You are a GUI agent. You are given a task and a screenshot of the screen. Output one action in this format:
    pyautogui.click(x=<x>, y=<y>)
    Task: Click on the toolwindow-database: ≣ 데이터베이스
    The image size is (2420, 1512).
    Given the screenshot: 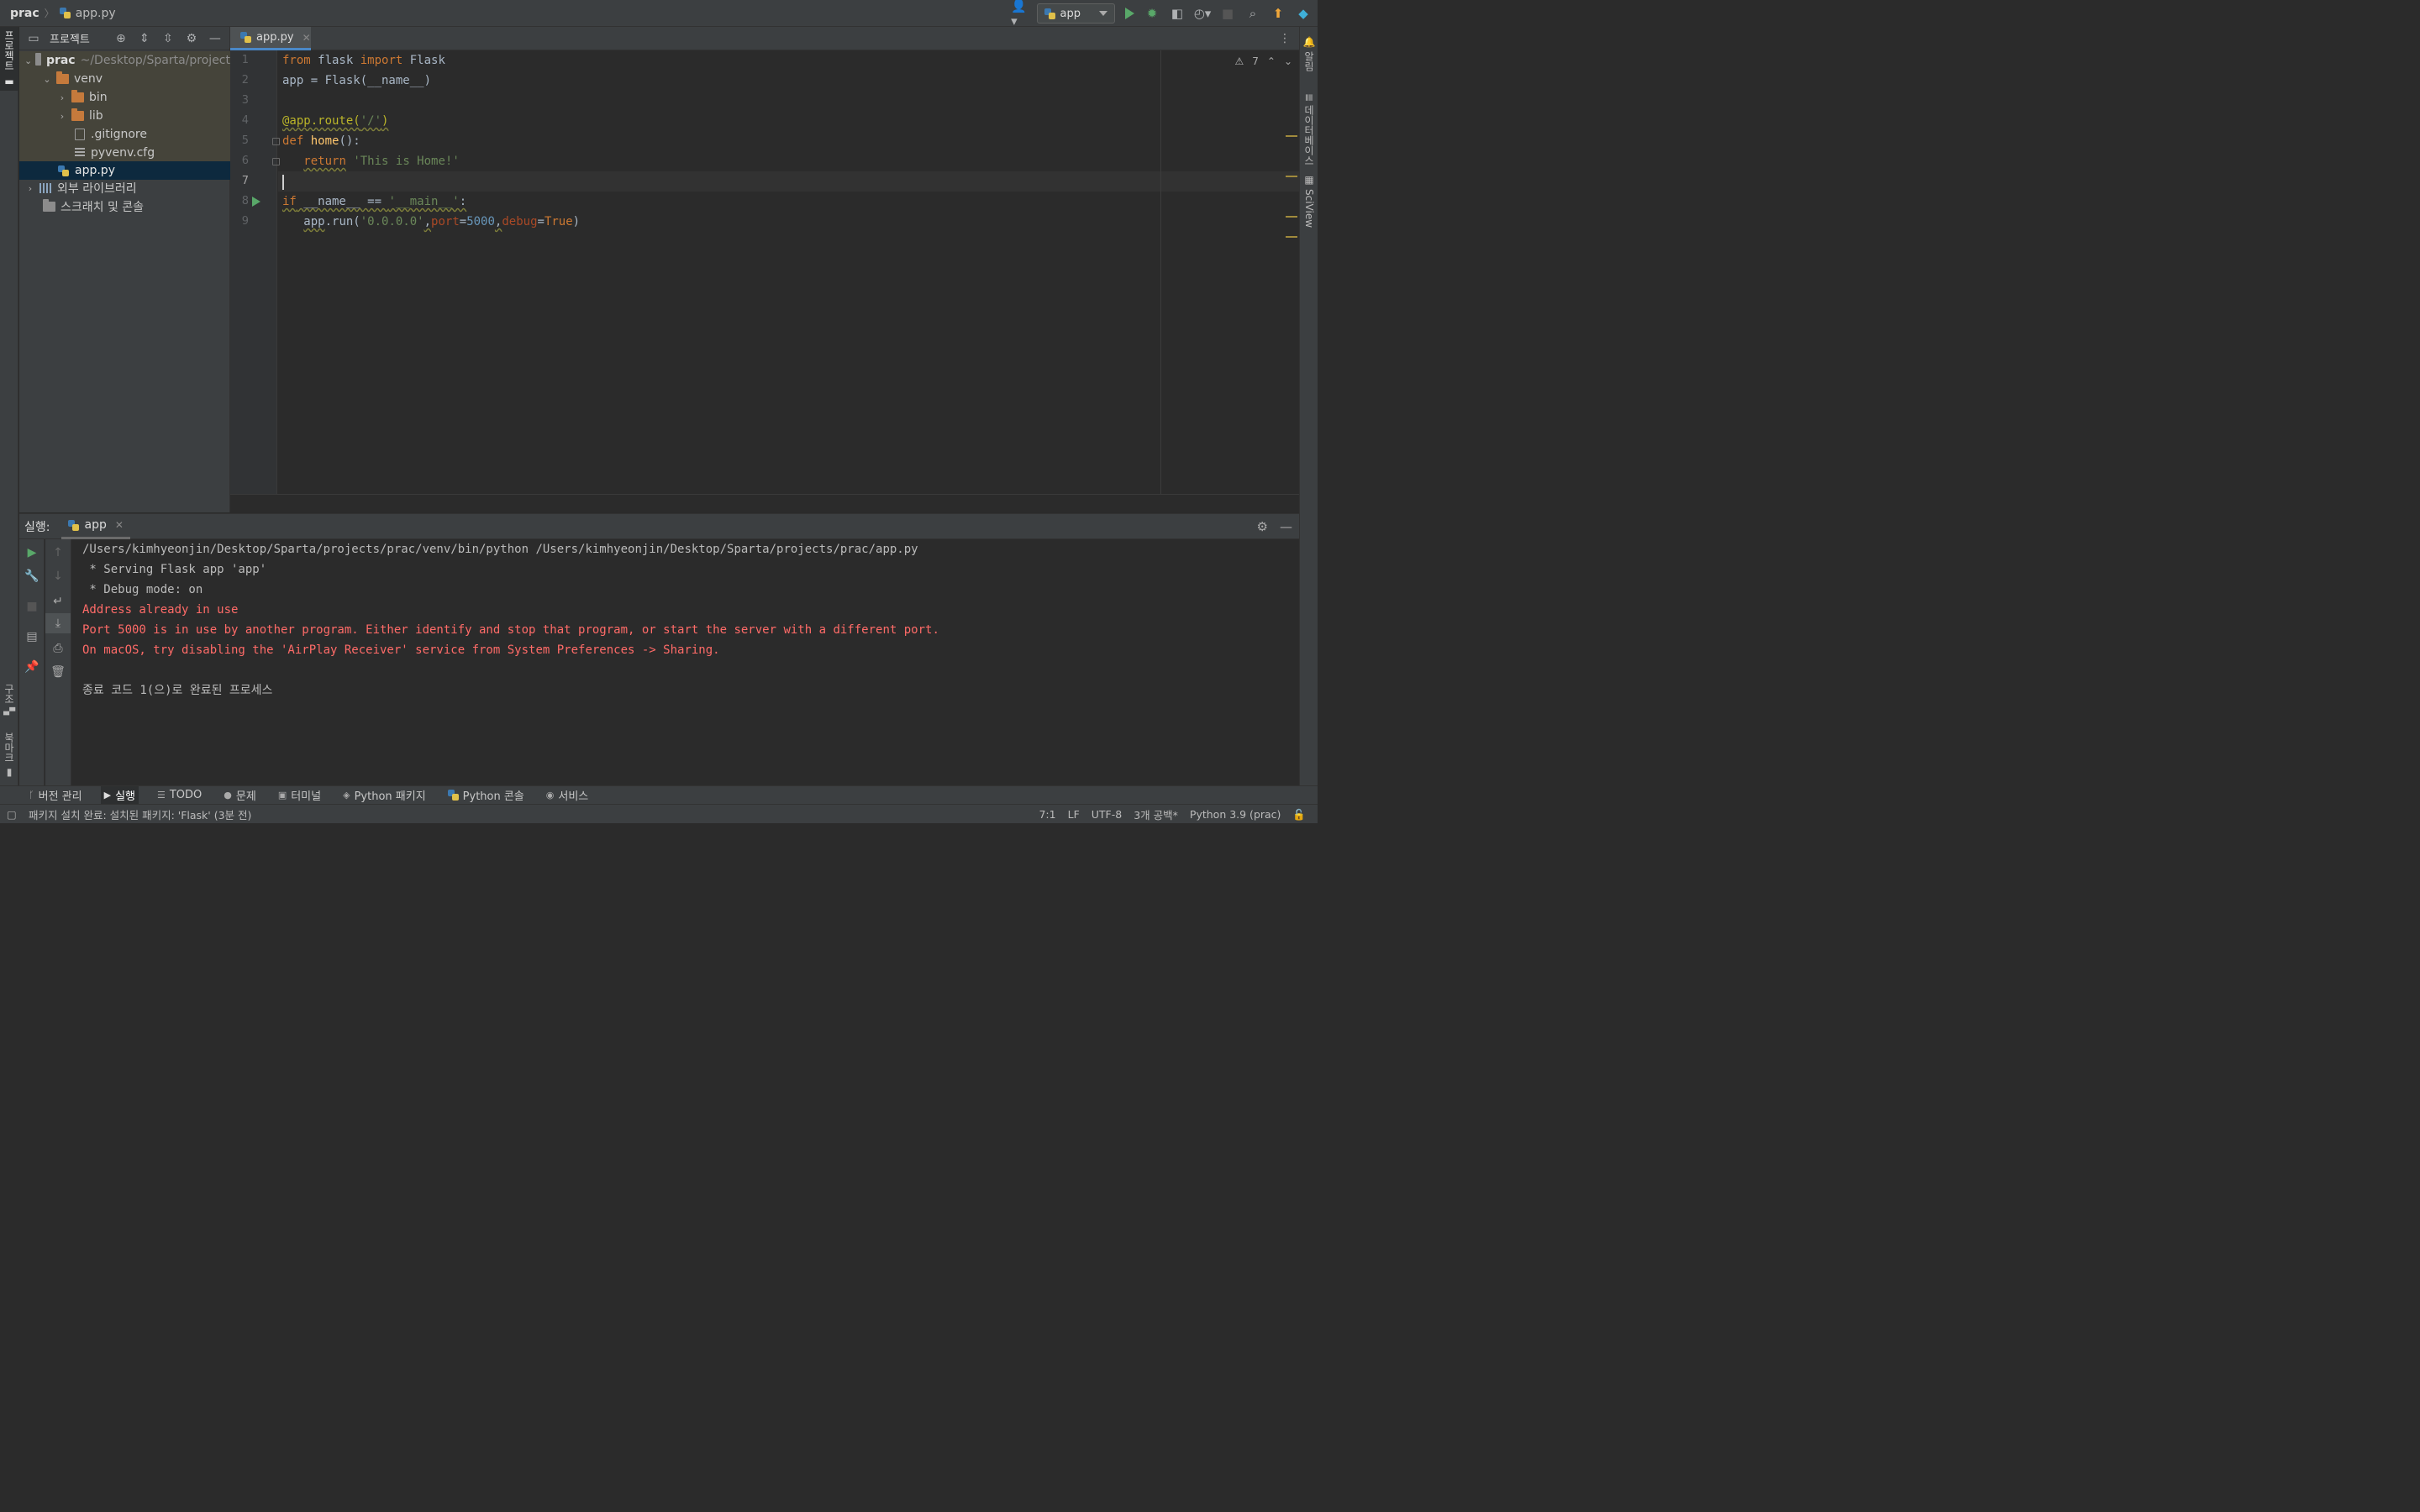 What is the action you would take?
    pyautogui.click(x=1309, y=129)
    